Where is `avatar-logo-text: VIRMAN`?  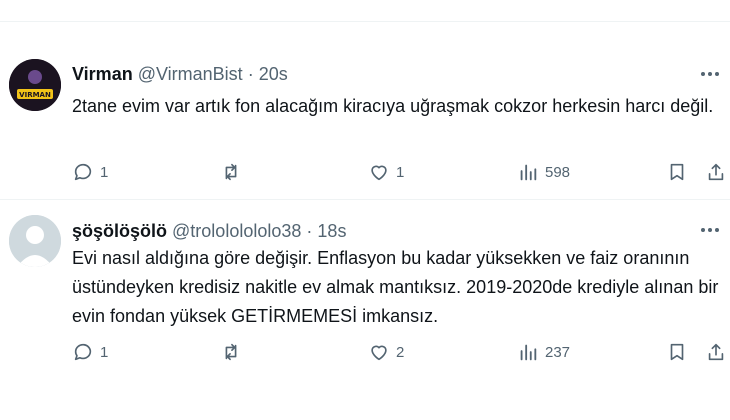
avatar-logo-text: VIRMAN is located at coordinates (35, 95).